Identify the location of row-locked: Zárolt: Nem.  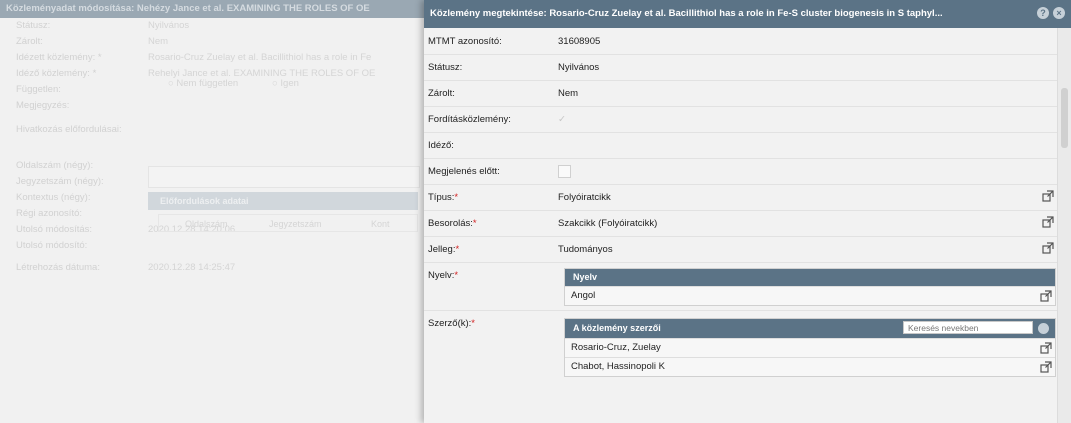
(740, 93).